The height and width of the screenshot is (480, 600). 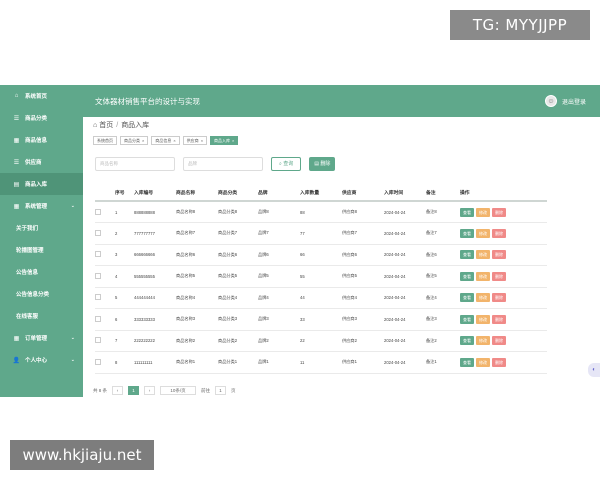 I want to click on sidebar-subitem: 轮播图管理, so click(x=41, y=250).